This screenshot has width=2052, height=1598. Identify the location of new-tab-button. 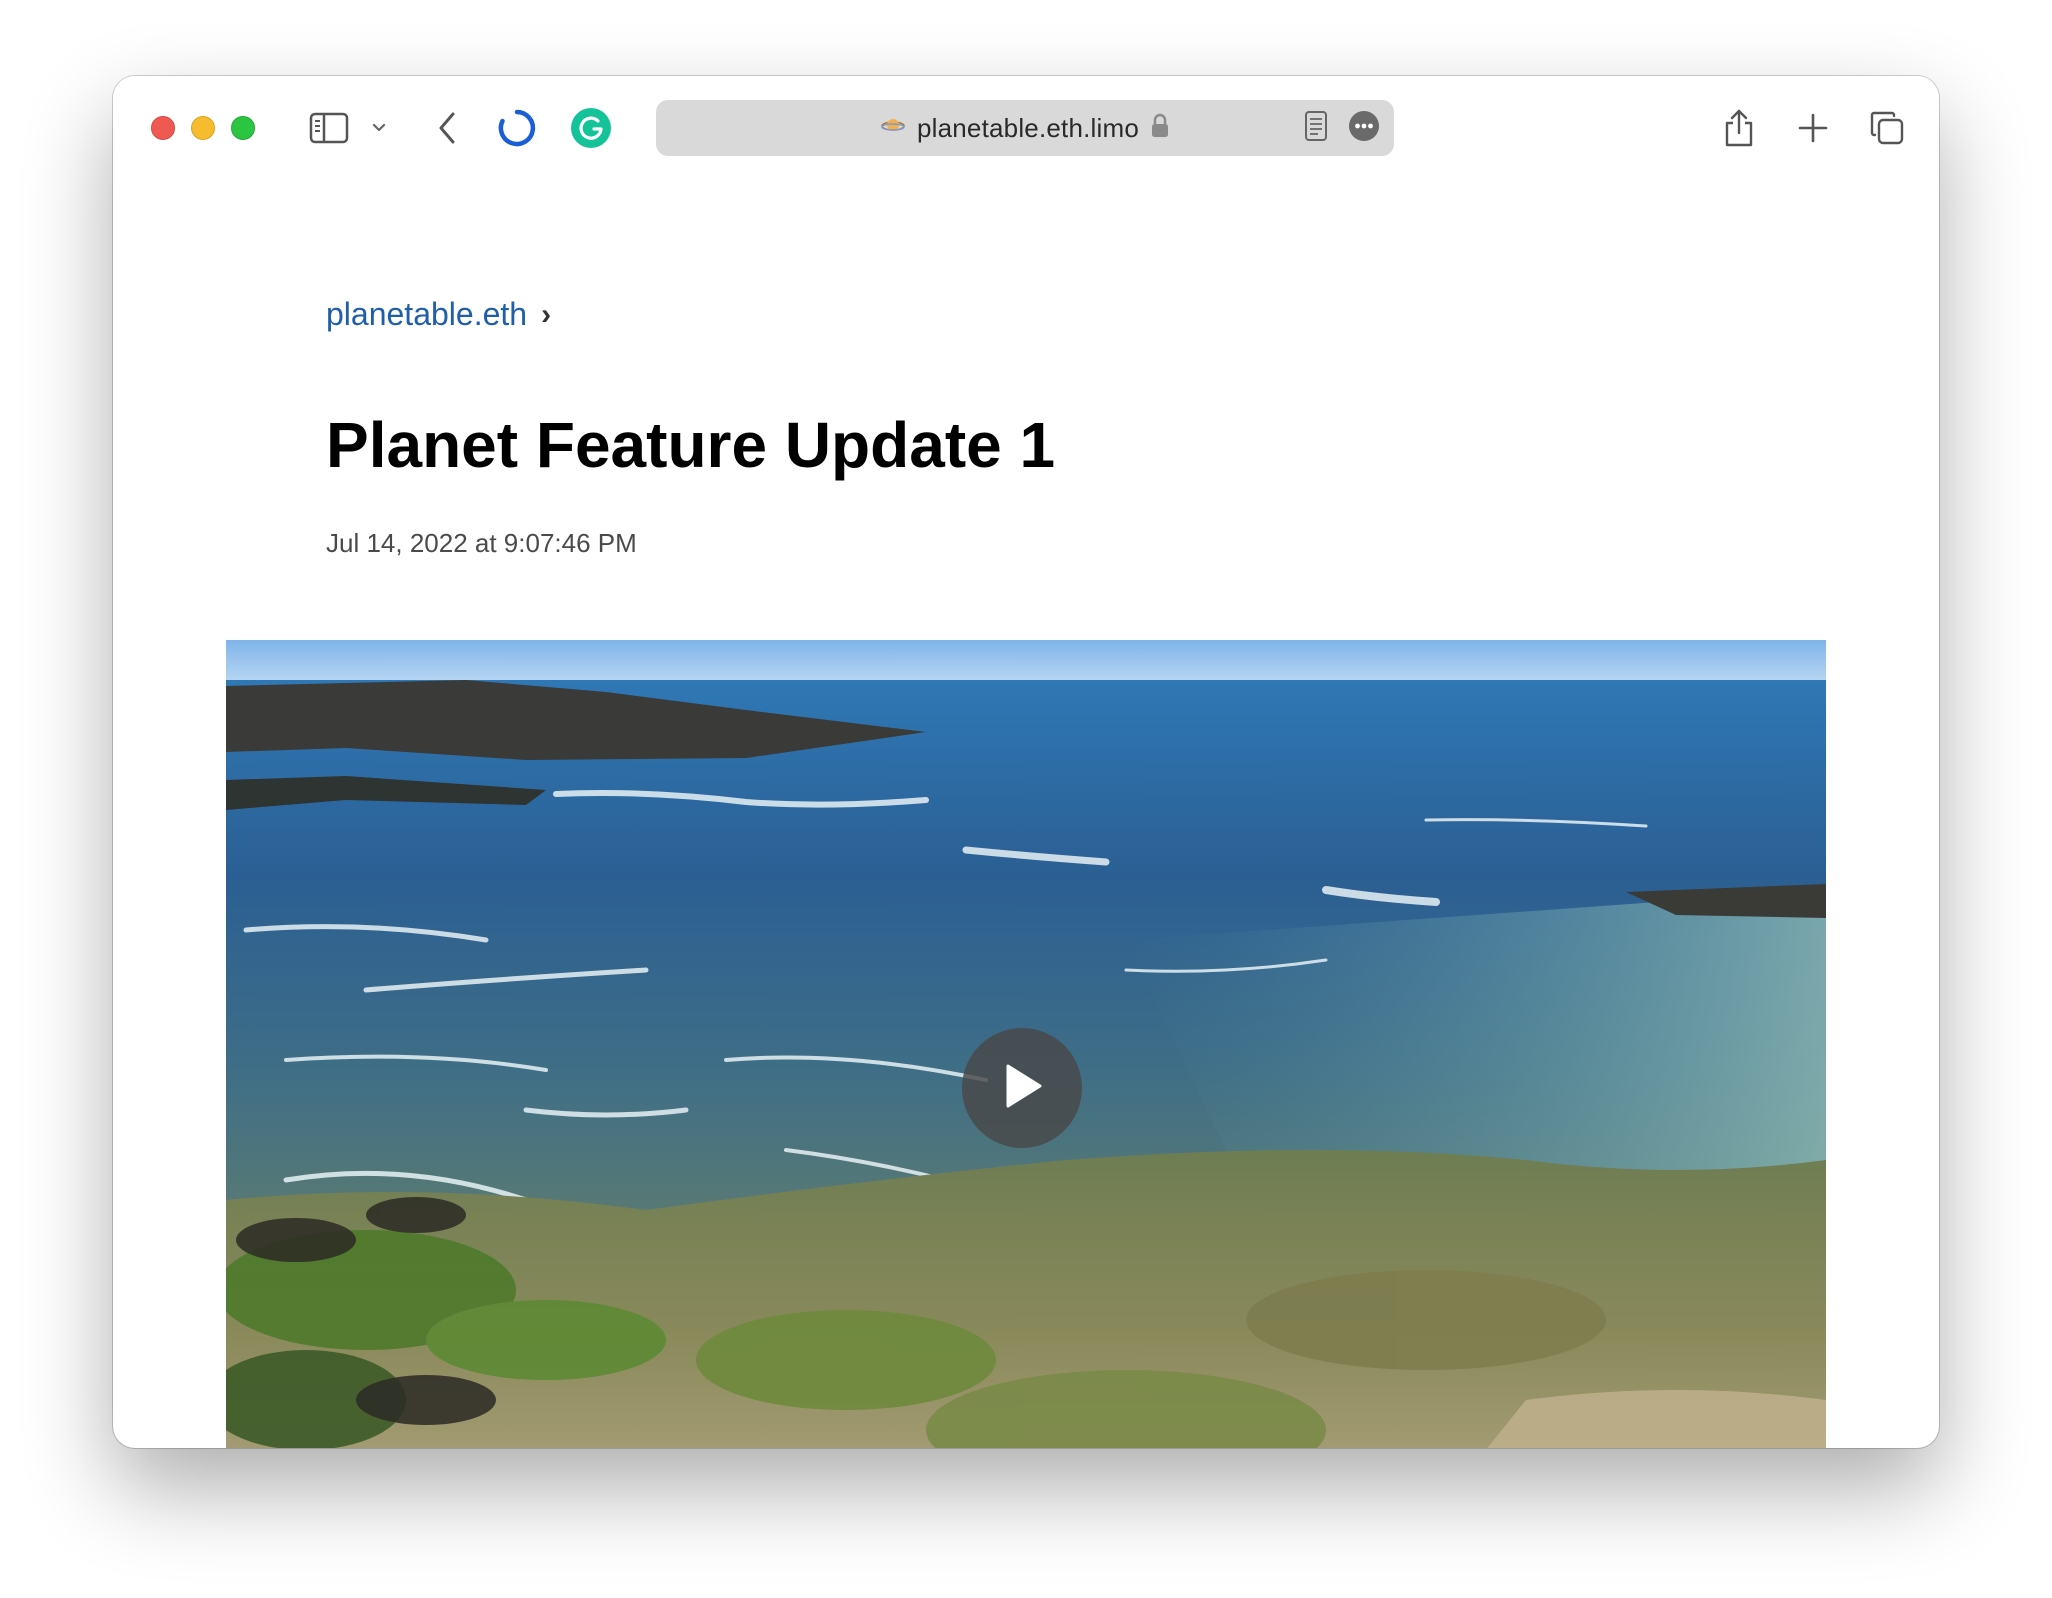
(1813, 128).